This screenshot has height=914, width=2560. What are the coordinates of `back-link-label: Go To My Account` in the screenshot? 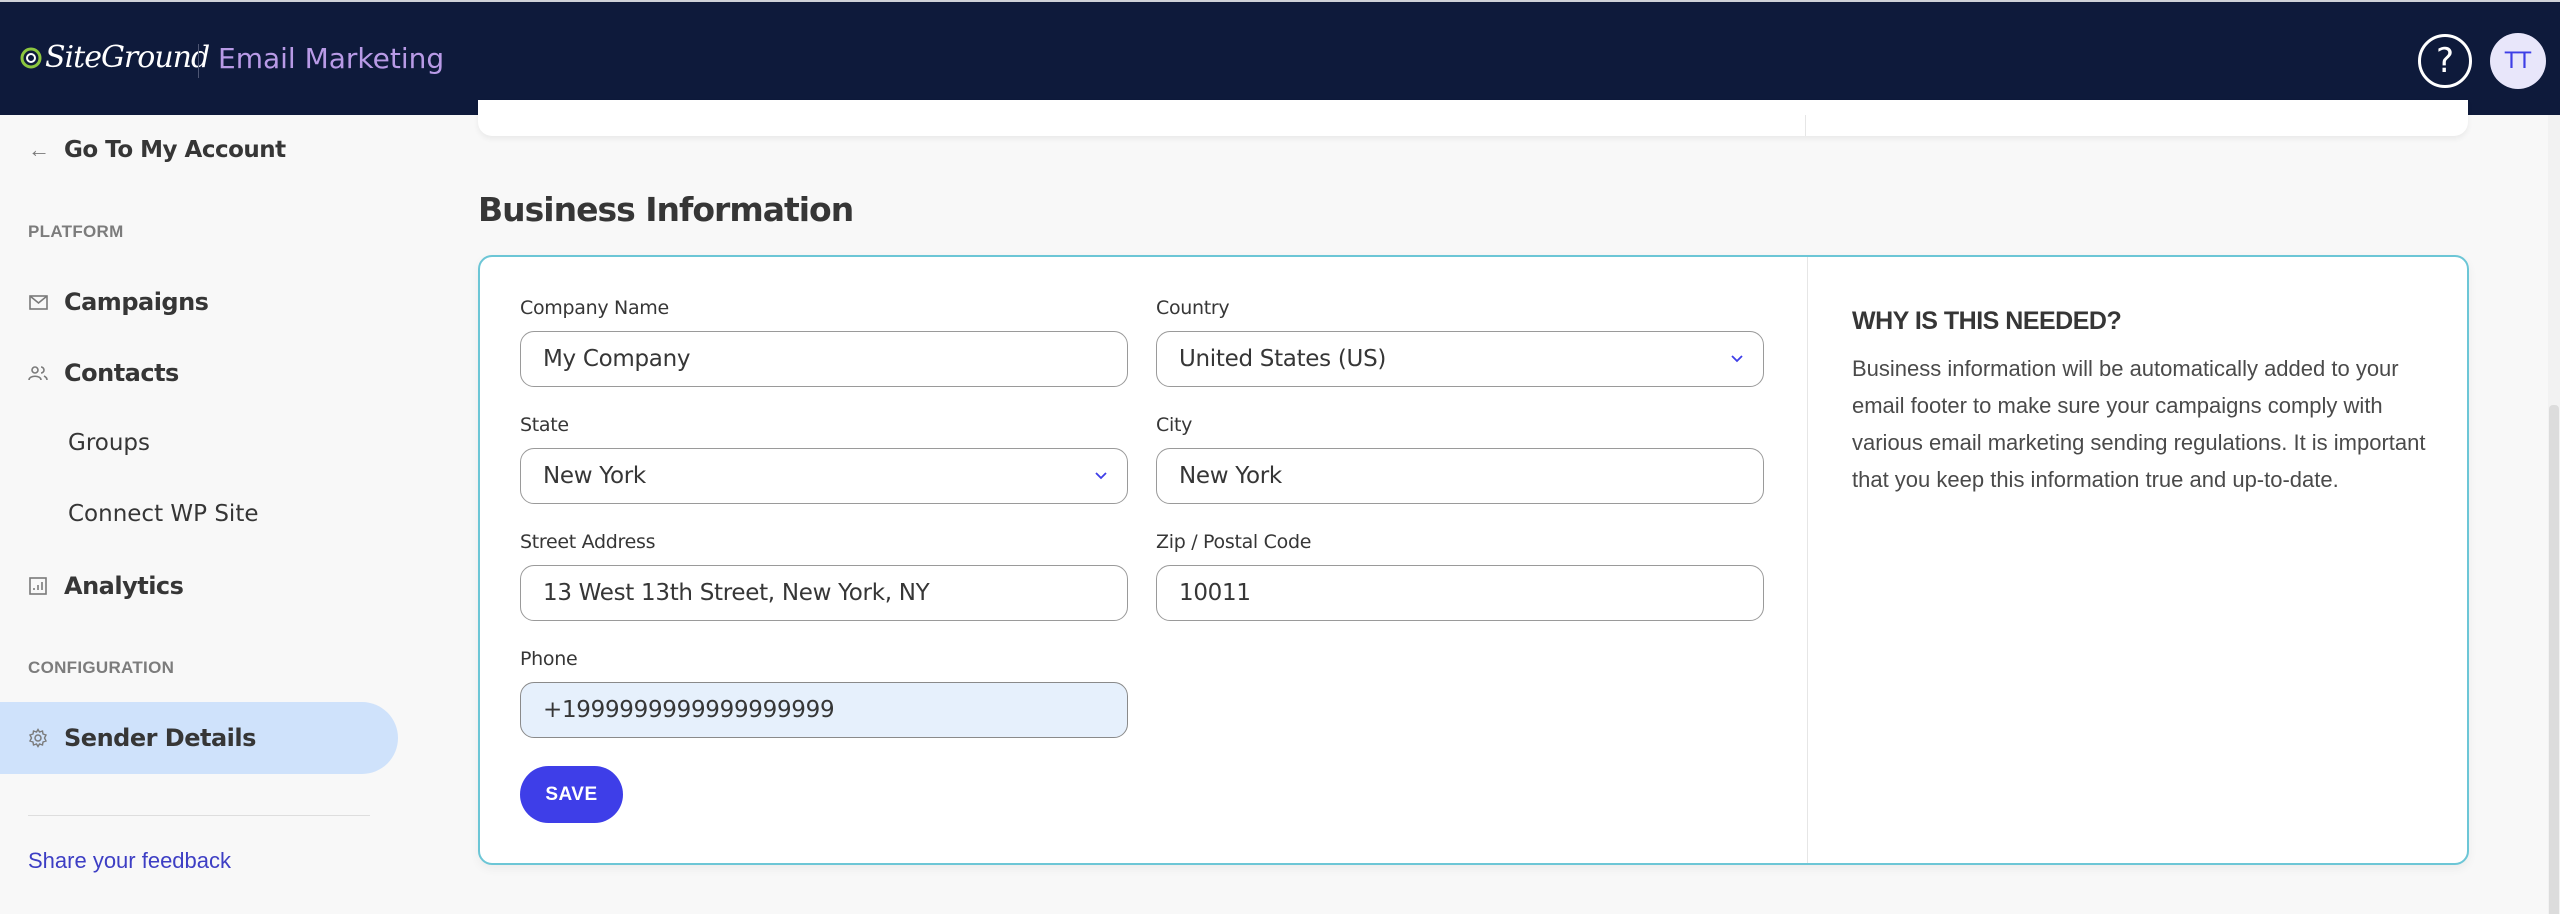 It's located at (175, 150).